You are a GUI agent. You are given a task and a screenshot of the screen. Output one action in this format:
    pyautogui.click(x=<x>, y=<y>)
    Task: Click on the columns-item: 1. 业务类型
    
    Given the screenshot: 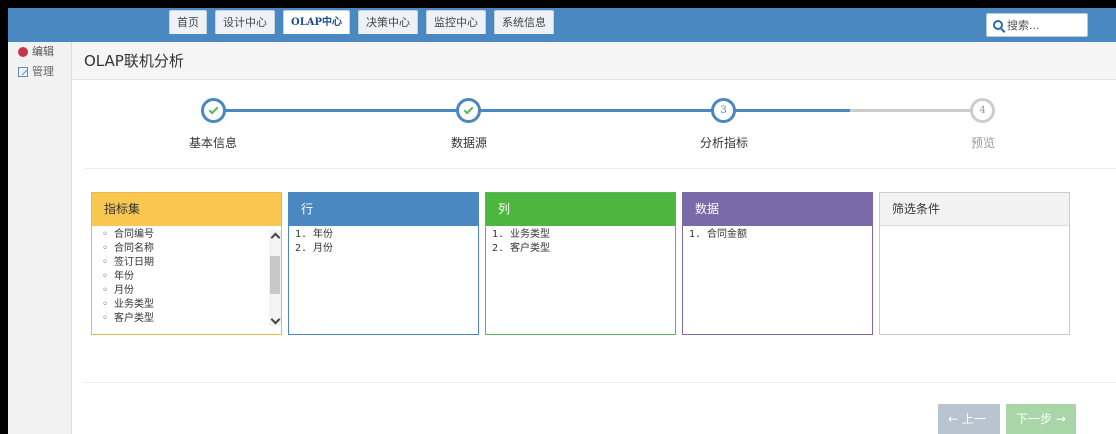 What is the action you would take?
    pyautogui.click(x=580, y=235)
    